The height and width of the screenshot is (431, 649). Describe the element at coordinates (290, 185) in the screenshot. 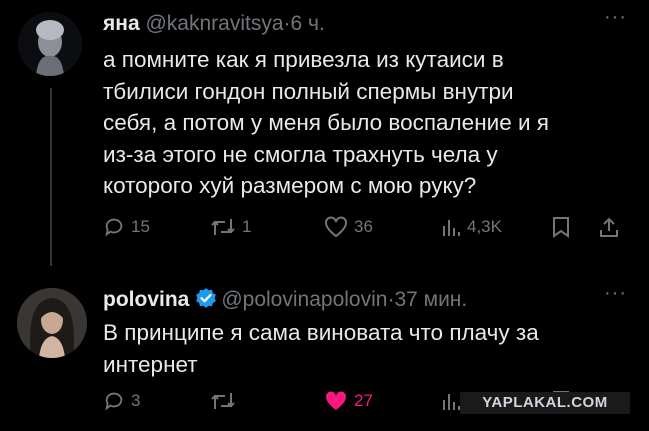

I see `tweet-text-line: которого хуй размером с мою руку?` at that location.